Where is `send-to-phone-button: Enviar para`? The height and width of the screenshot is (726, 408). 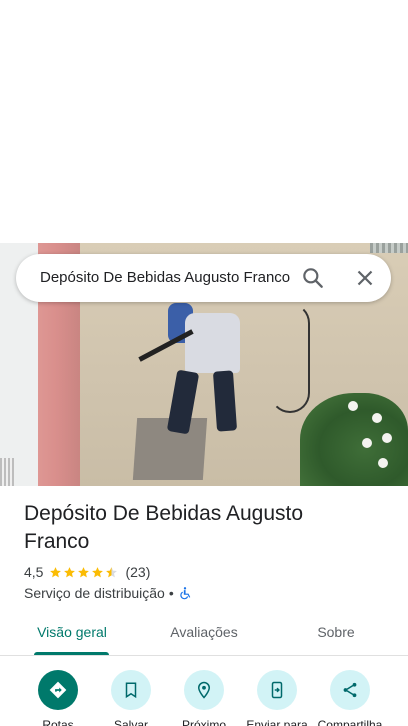 send-to-phone-button: Enviar para is located at coordinates (277, 697).